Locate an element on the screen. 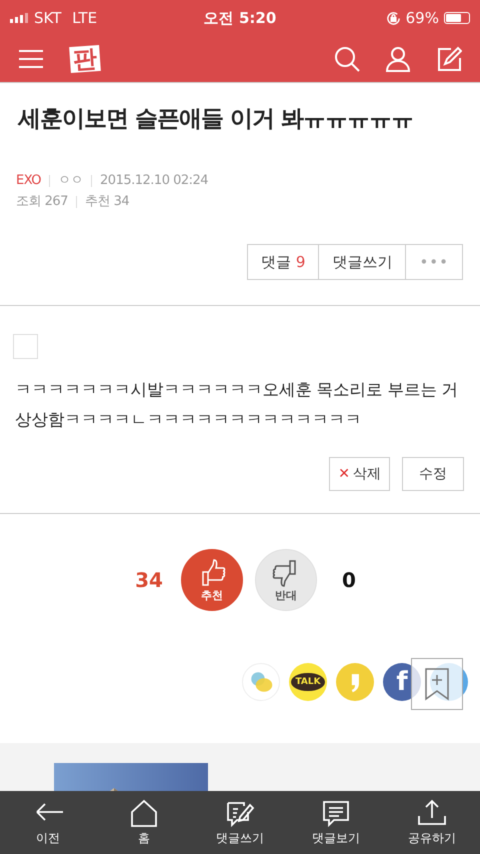  recommend-button: 추천 is located at coordinates (212, 580).